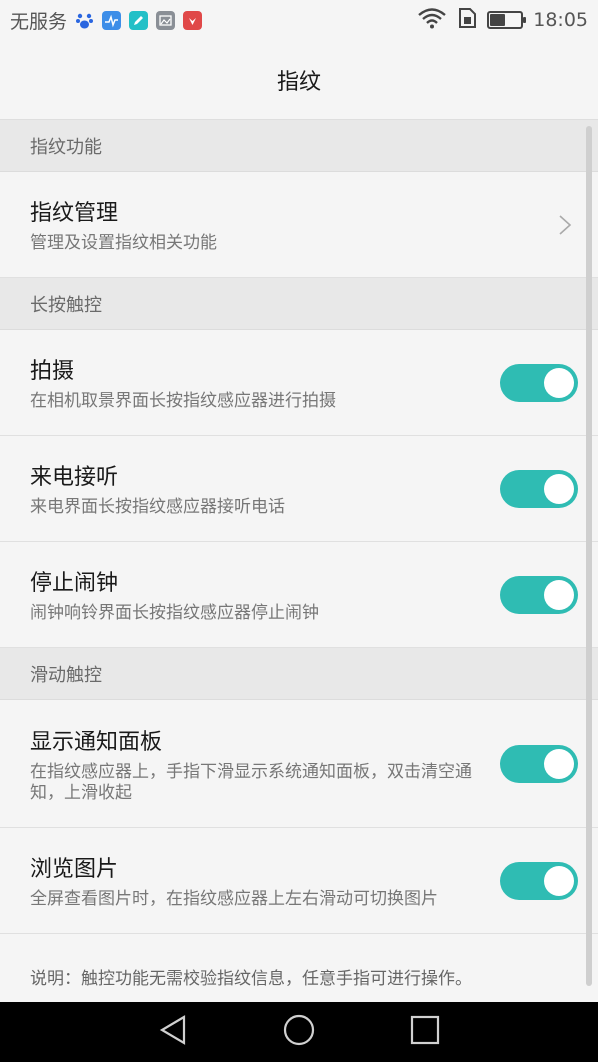 This screenshot has height=1062, width=598. What do you see at coordinates (255, 594) in the screenshot?
I see `row-text: 停止闹钟 闹钟响铃界面长按指纹感应器停止闹钟` at bounding box center [255, 594].